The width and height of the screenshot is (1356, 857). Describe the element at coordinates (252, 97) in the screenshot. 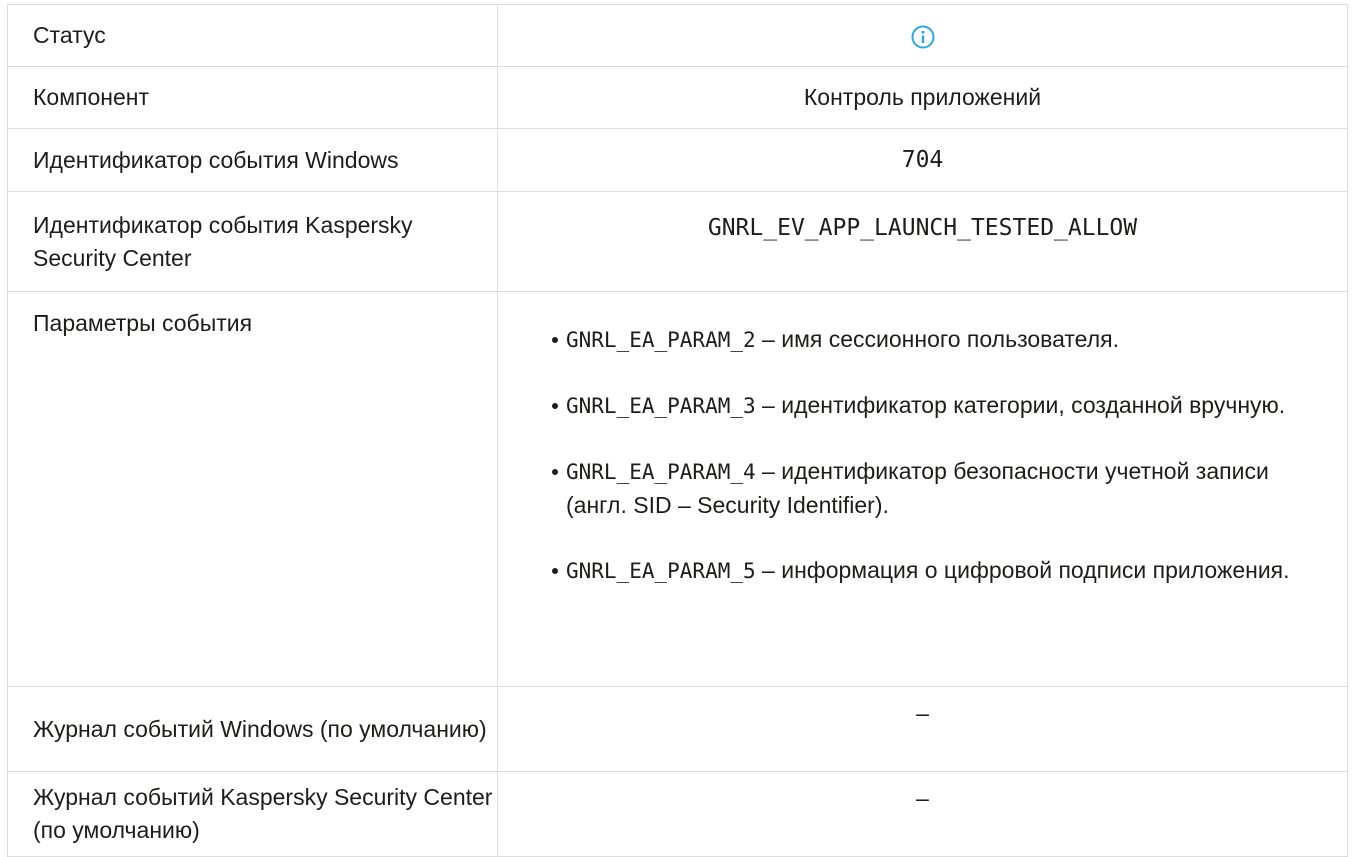

I see `component-label: Компонент` at that location.